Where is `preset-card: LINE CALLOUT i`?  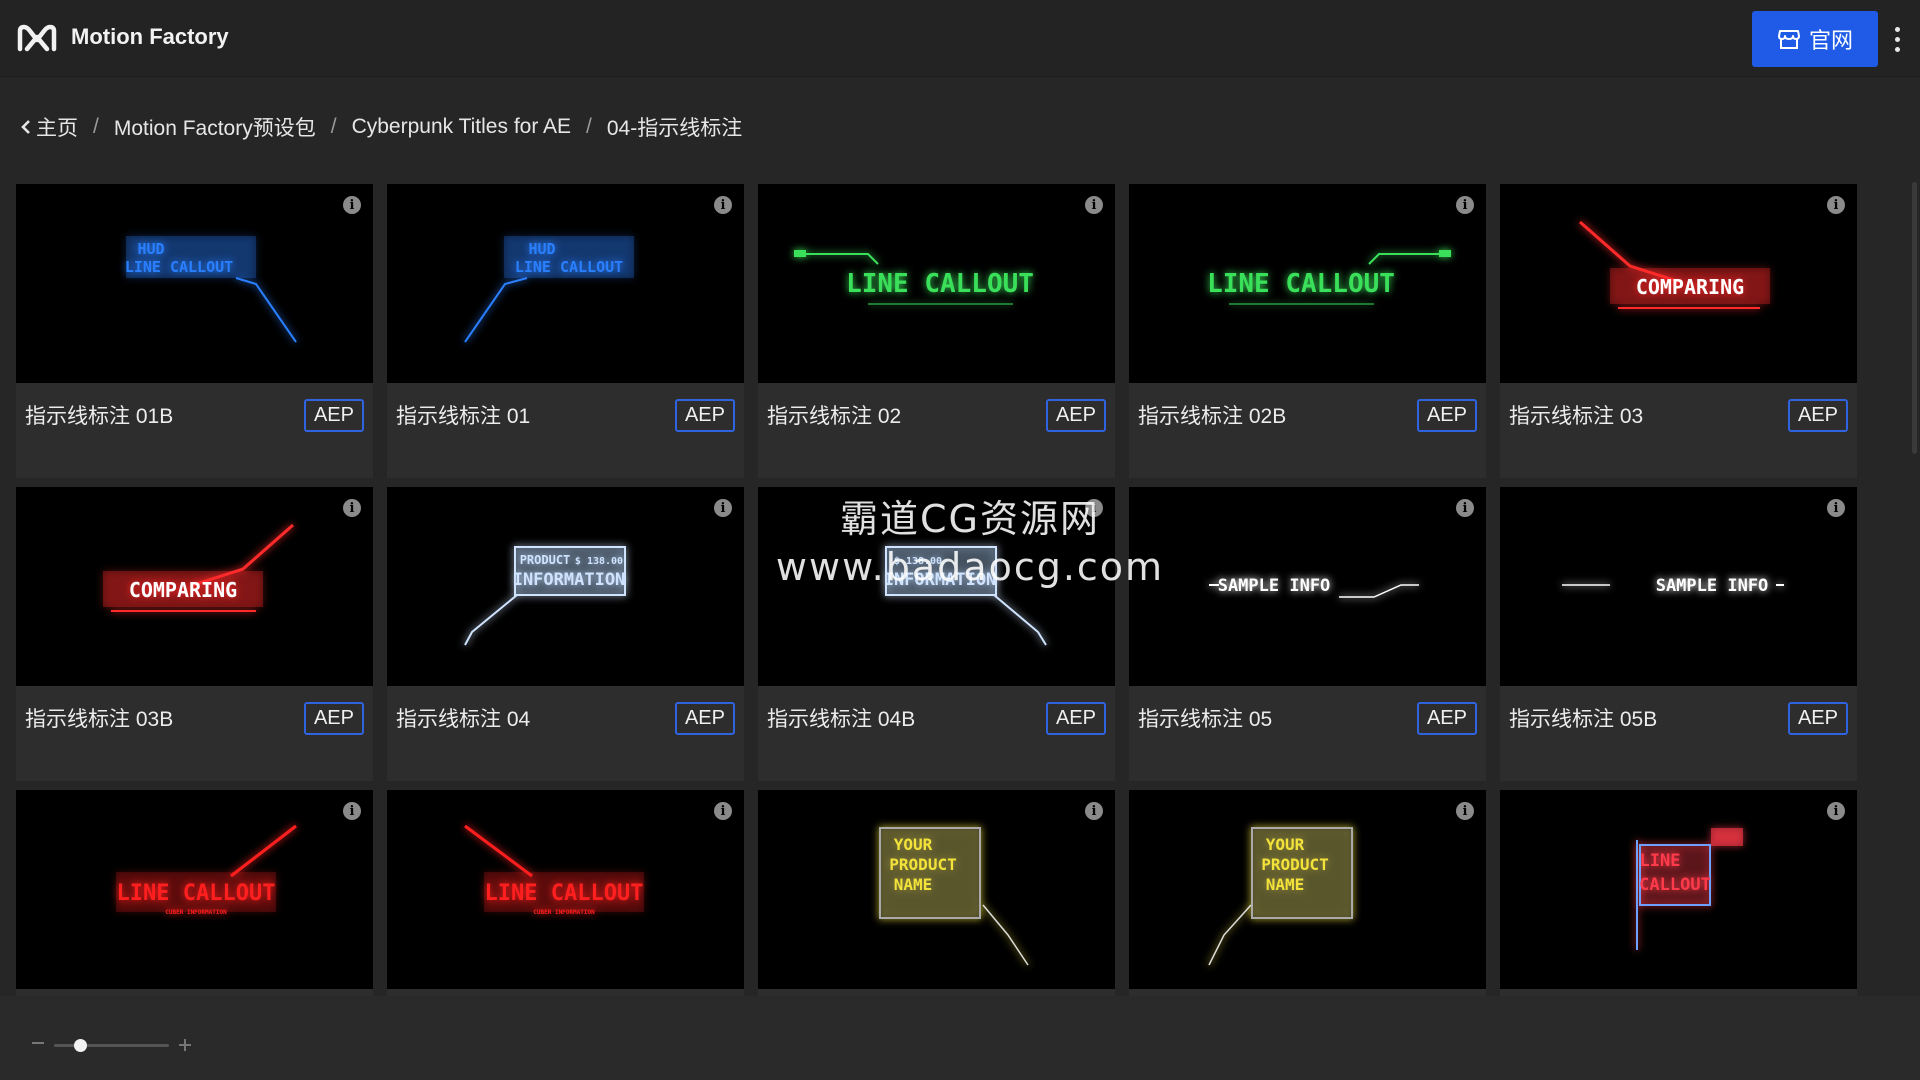 preset-card: LINE CALLOUT i is located at coordinates (1678, 893).